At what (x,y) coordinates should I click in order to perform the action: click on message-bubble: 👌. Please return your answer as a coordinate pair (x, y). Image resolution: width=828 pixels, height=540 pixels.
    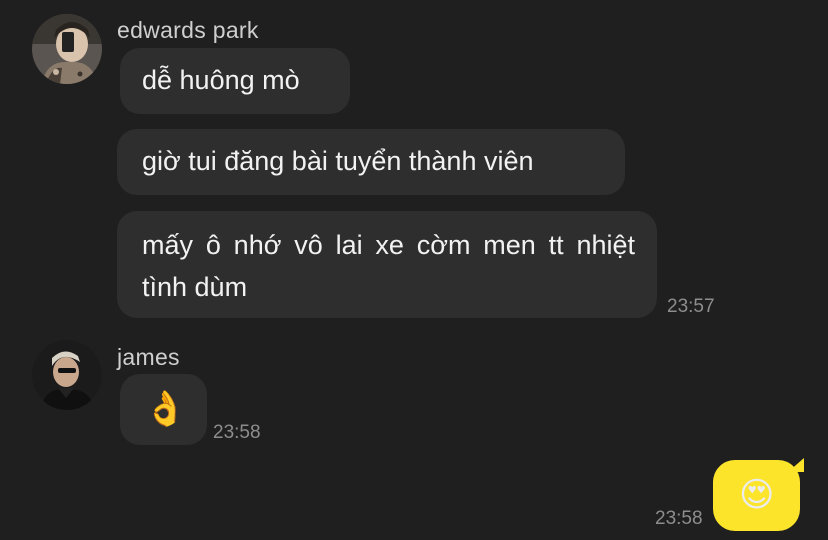
    Looking at the image, I should click on (163, 409).